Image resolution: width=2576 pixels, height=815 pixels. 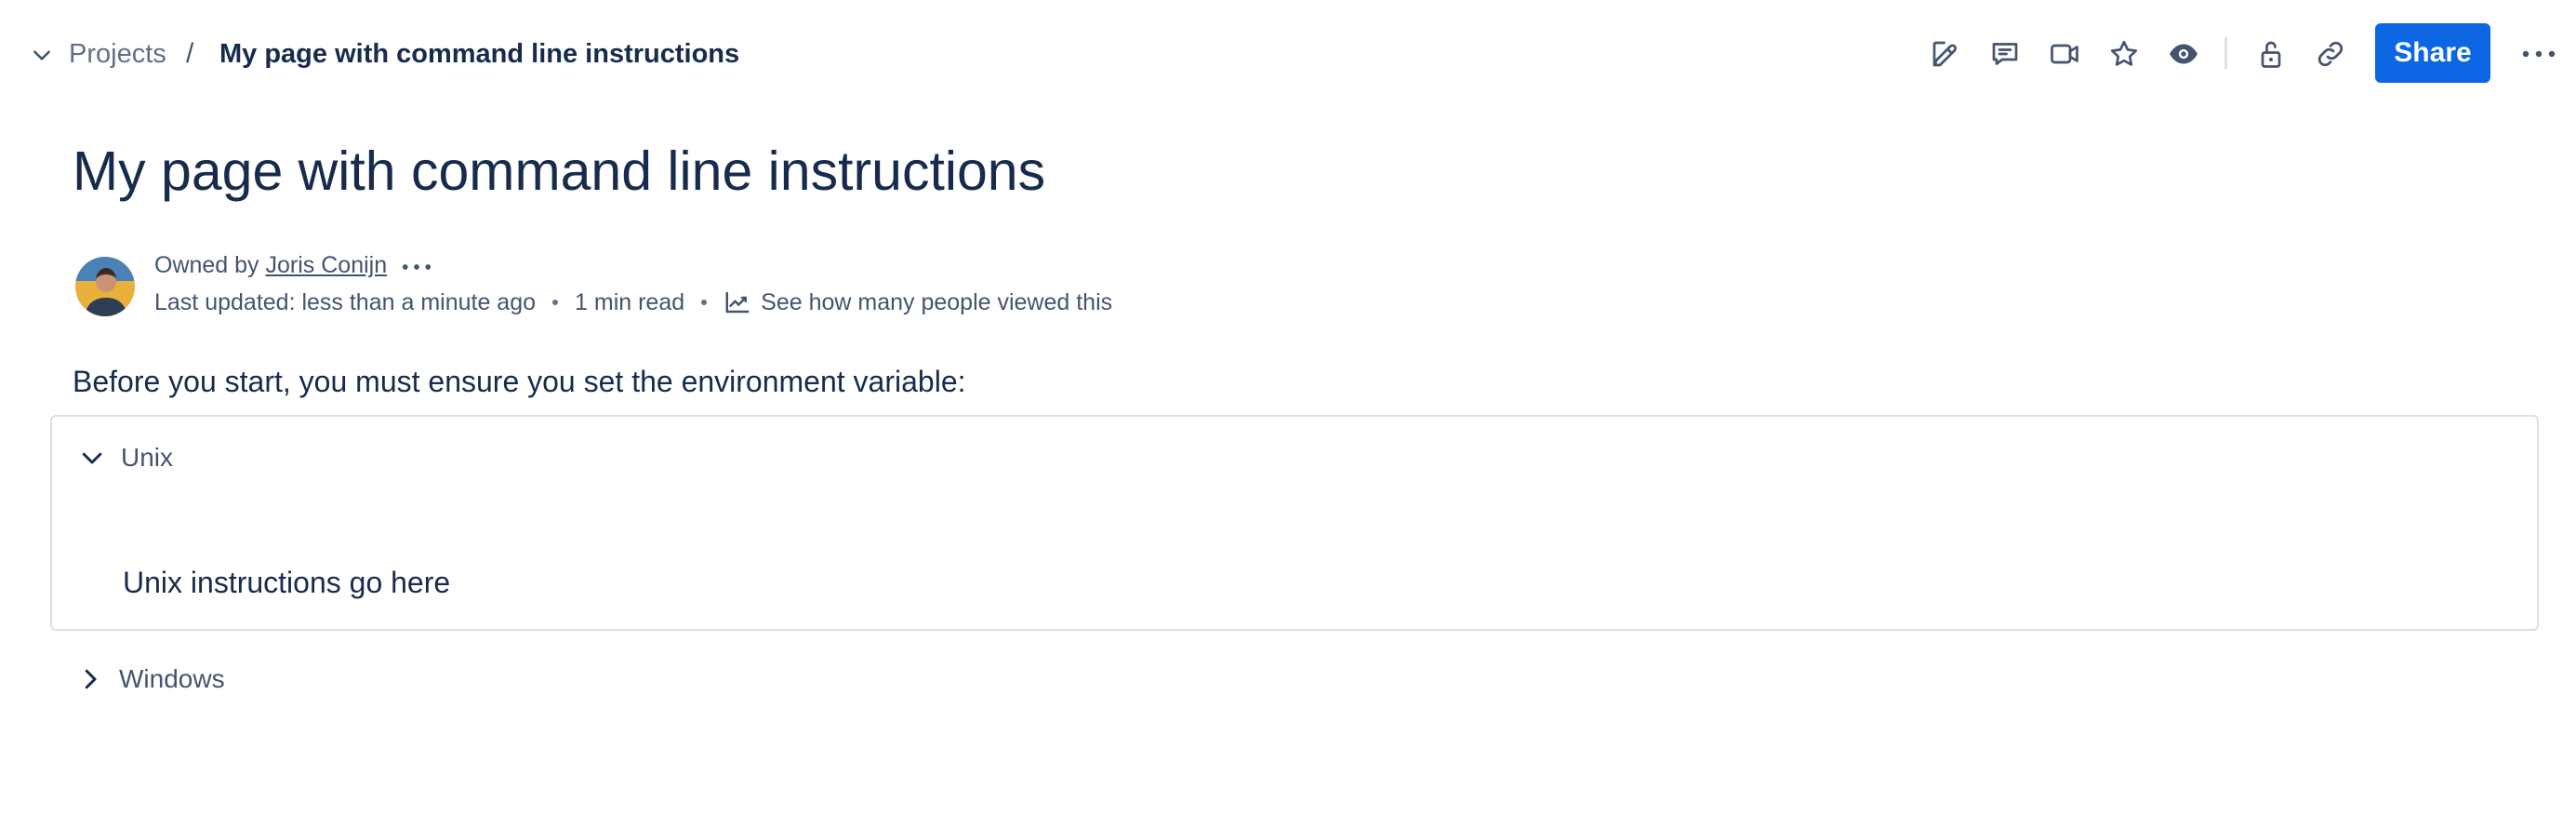 What do you see at coordinates (937, 302) in the screenshot?
I see `page-views-label: See how many people viewed this` at bounding box center [937, 302].